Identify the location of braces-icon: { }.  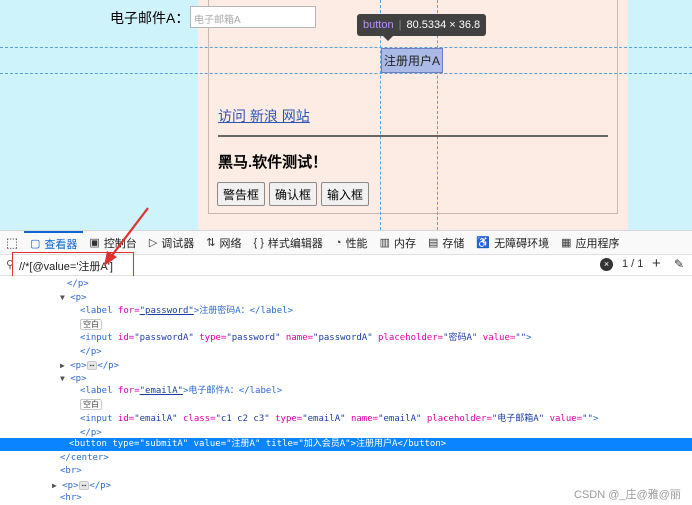
(258, 242).